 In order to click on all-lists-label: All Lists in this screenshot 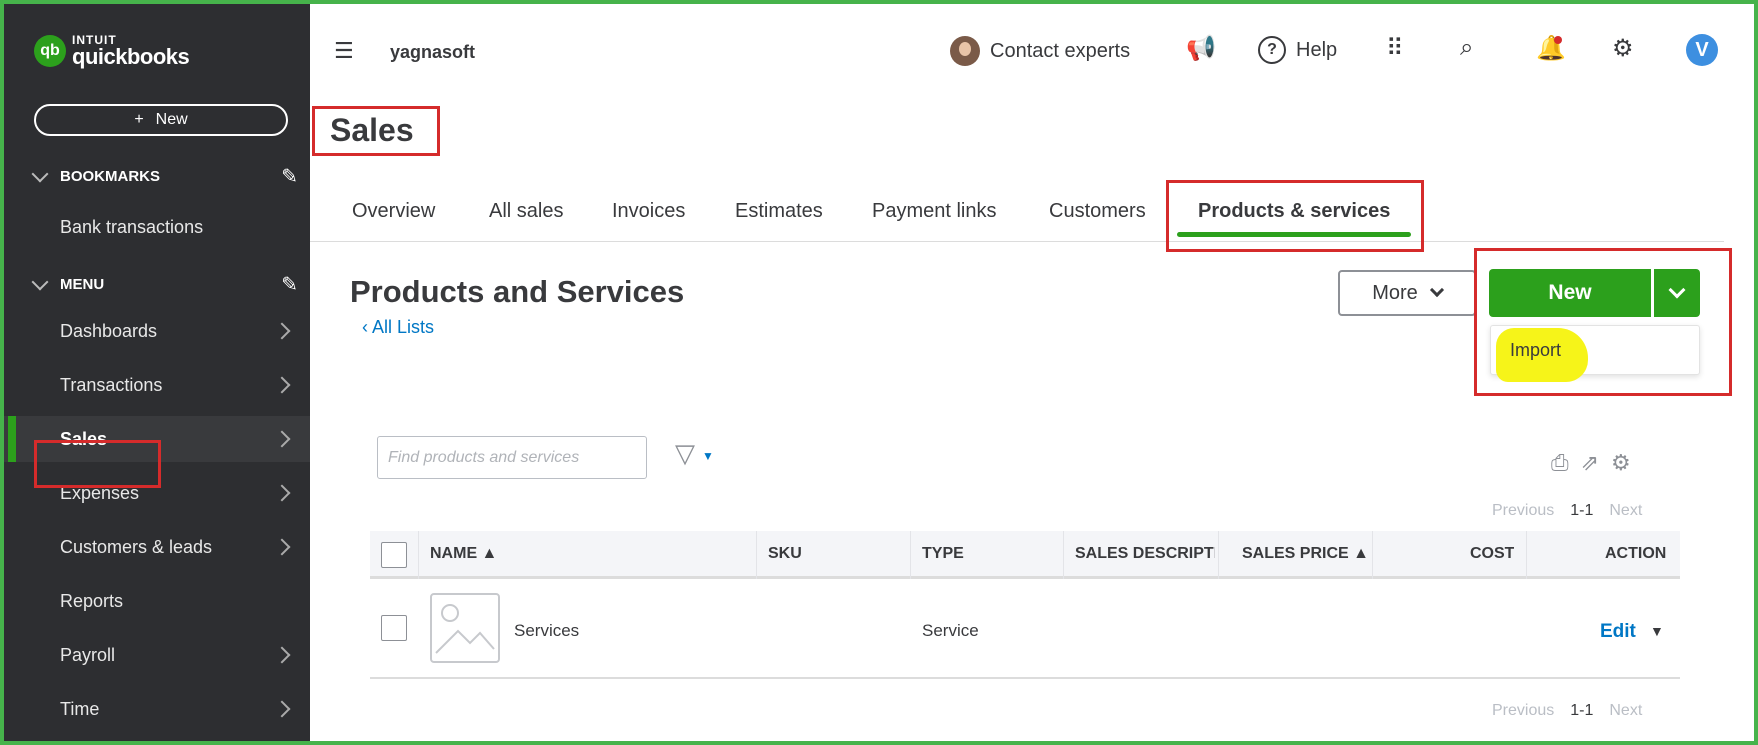, I will do `click(403, 327)`.